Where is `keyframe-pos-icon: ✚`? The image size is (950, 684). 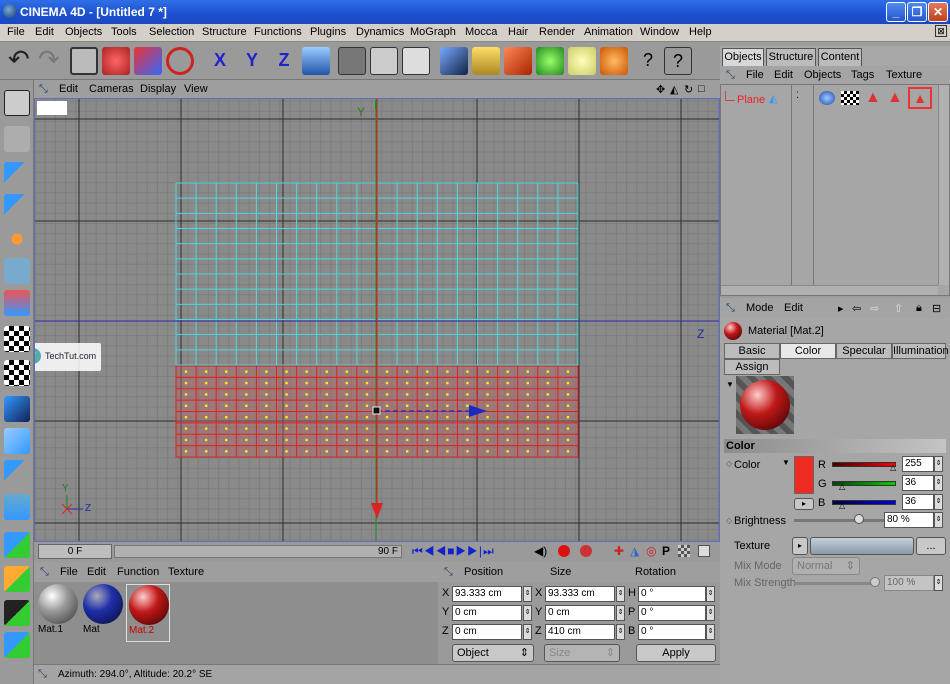
keyframe-pos-icon: ✚ is located at coordinates (619, 551).